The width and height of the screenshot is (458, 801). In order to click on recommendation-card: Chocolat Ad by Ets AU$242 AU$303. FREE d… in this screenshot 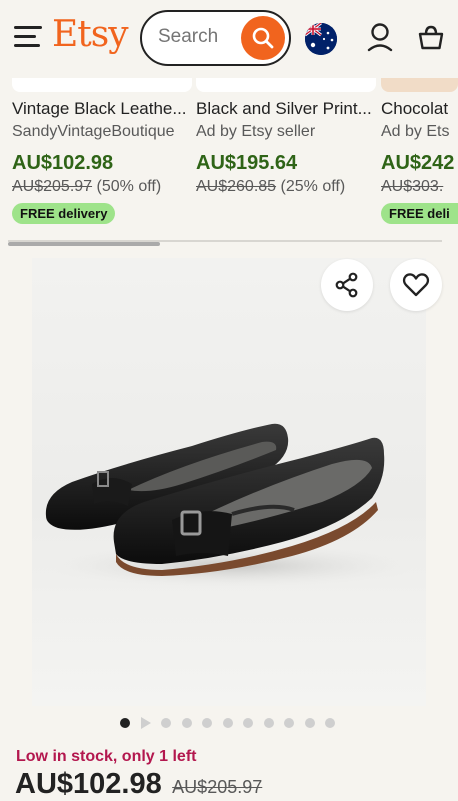, I will do `click(419, 151)`.